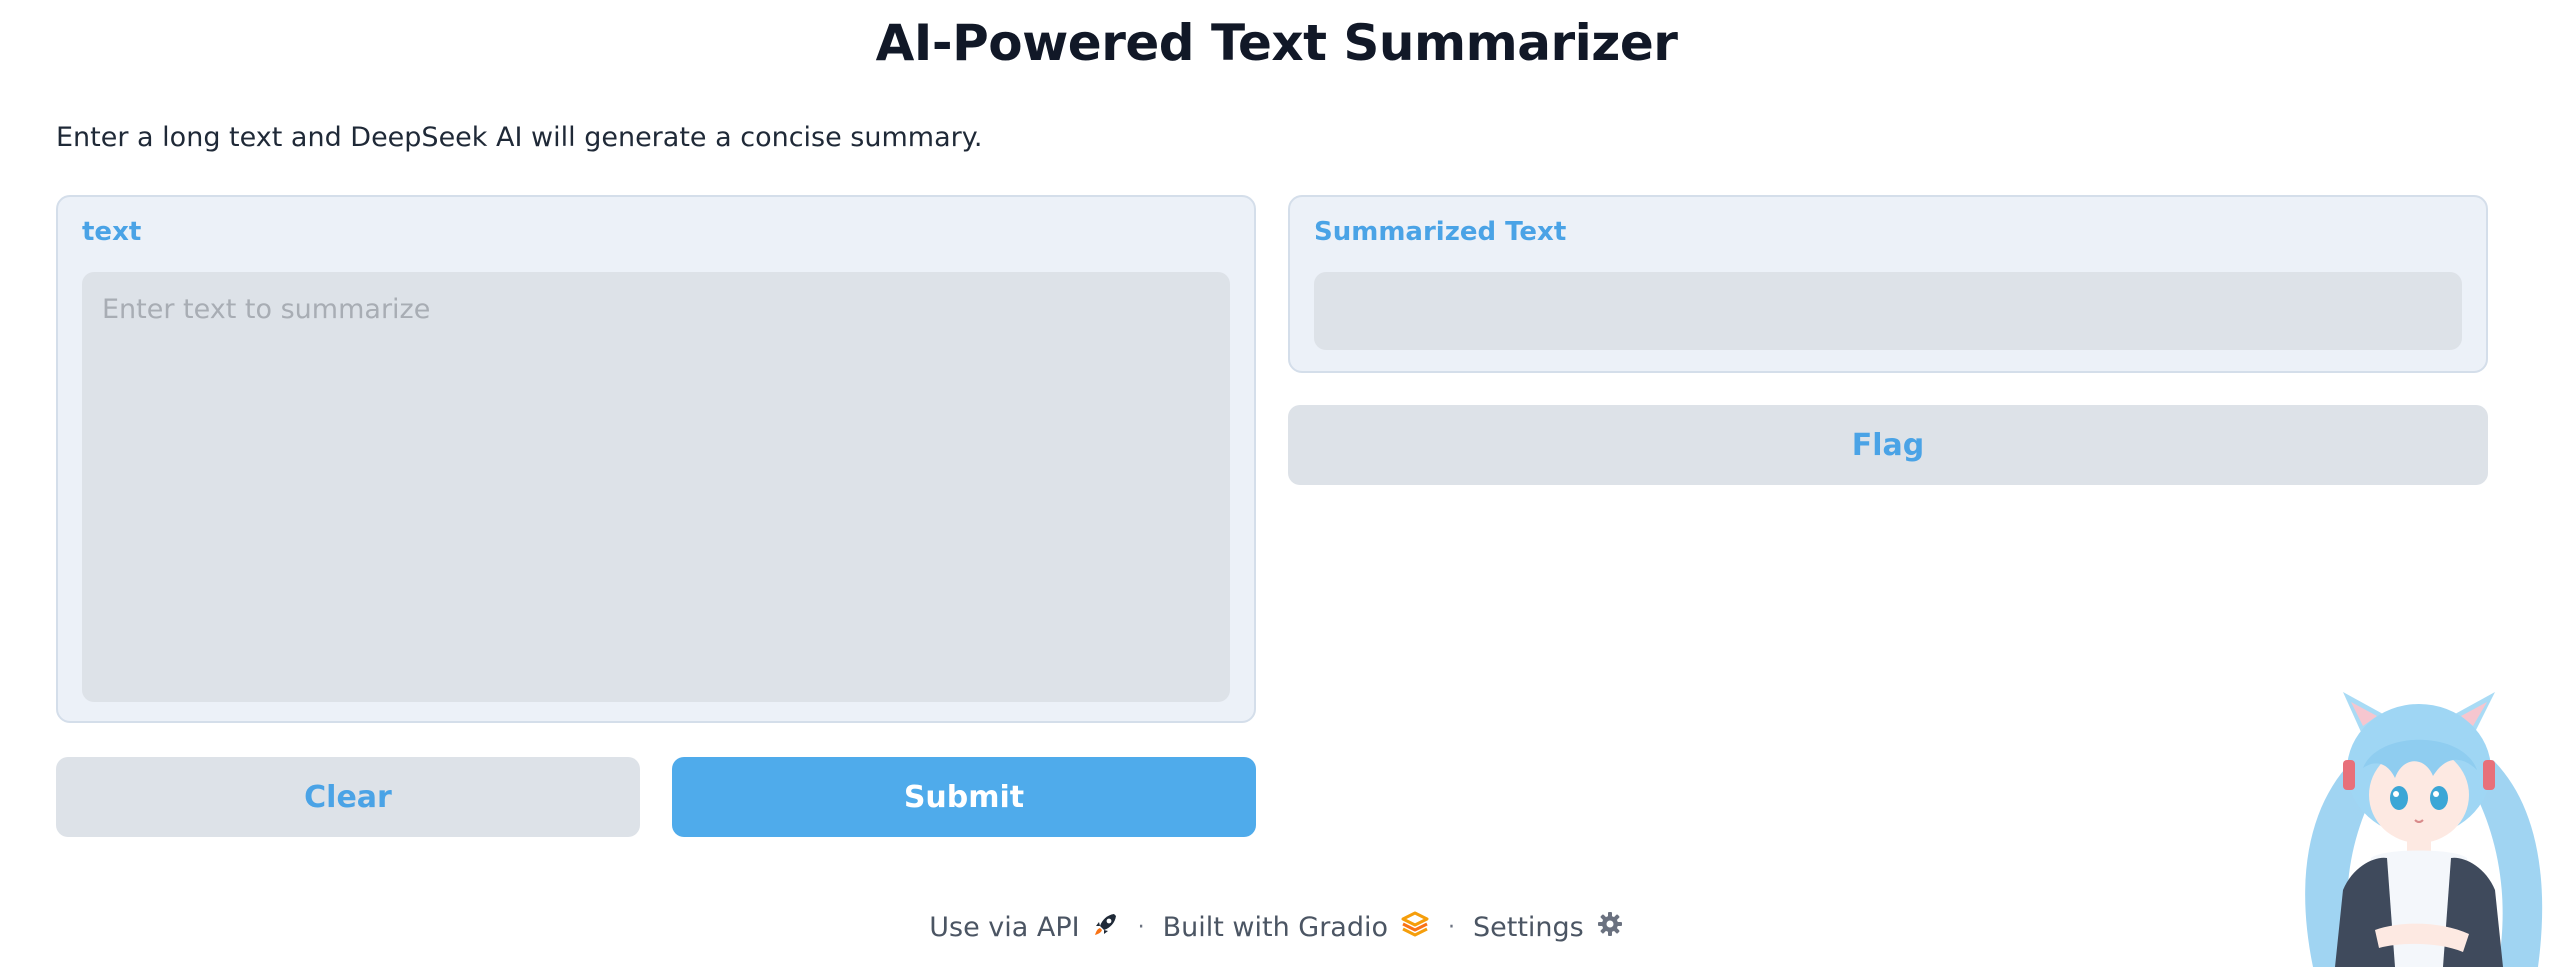  Describe the element at coordinates (1276, 43) in the screenshot. I see `page-title: AI-Powered Text Summarizer` at that location.